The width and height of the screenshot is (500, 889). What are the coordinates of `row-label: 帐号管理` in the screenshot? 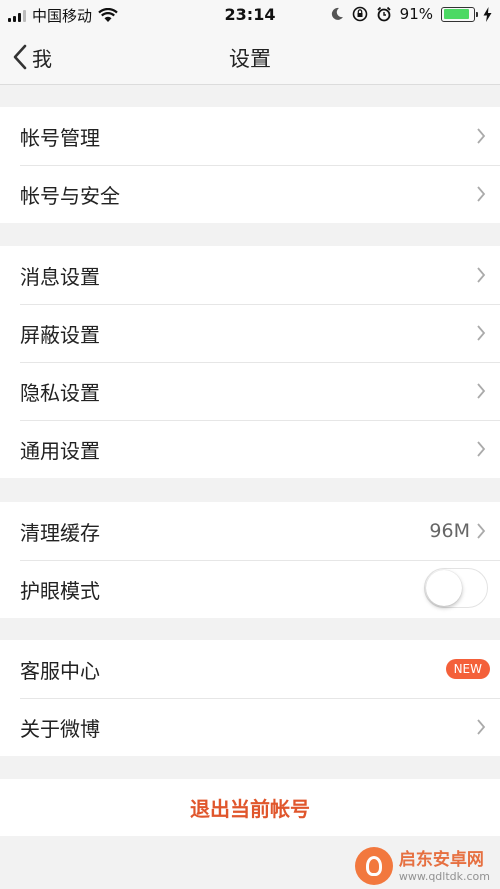 It's located at (60, 137).